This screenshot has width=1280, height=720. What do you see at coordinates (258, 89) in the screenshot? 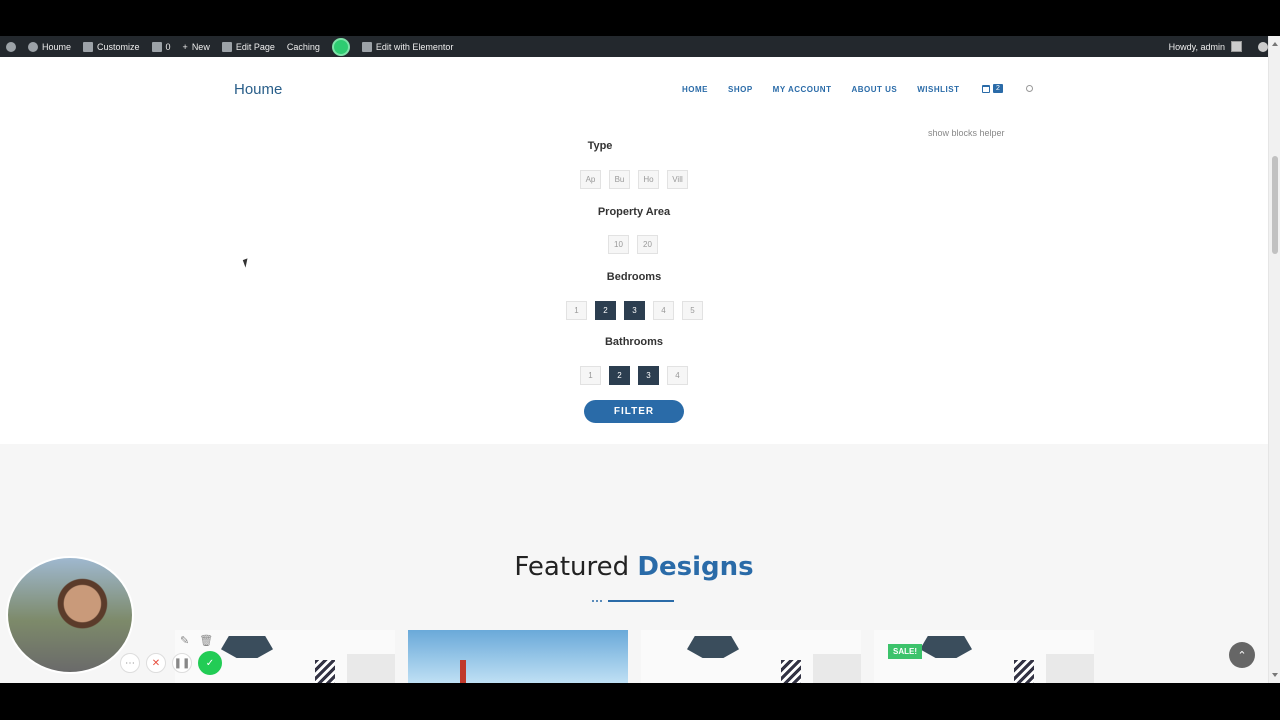
I see `site-logo: Houme` at bounding box center [258, 89].